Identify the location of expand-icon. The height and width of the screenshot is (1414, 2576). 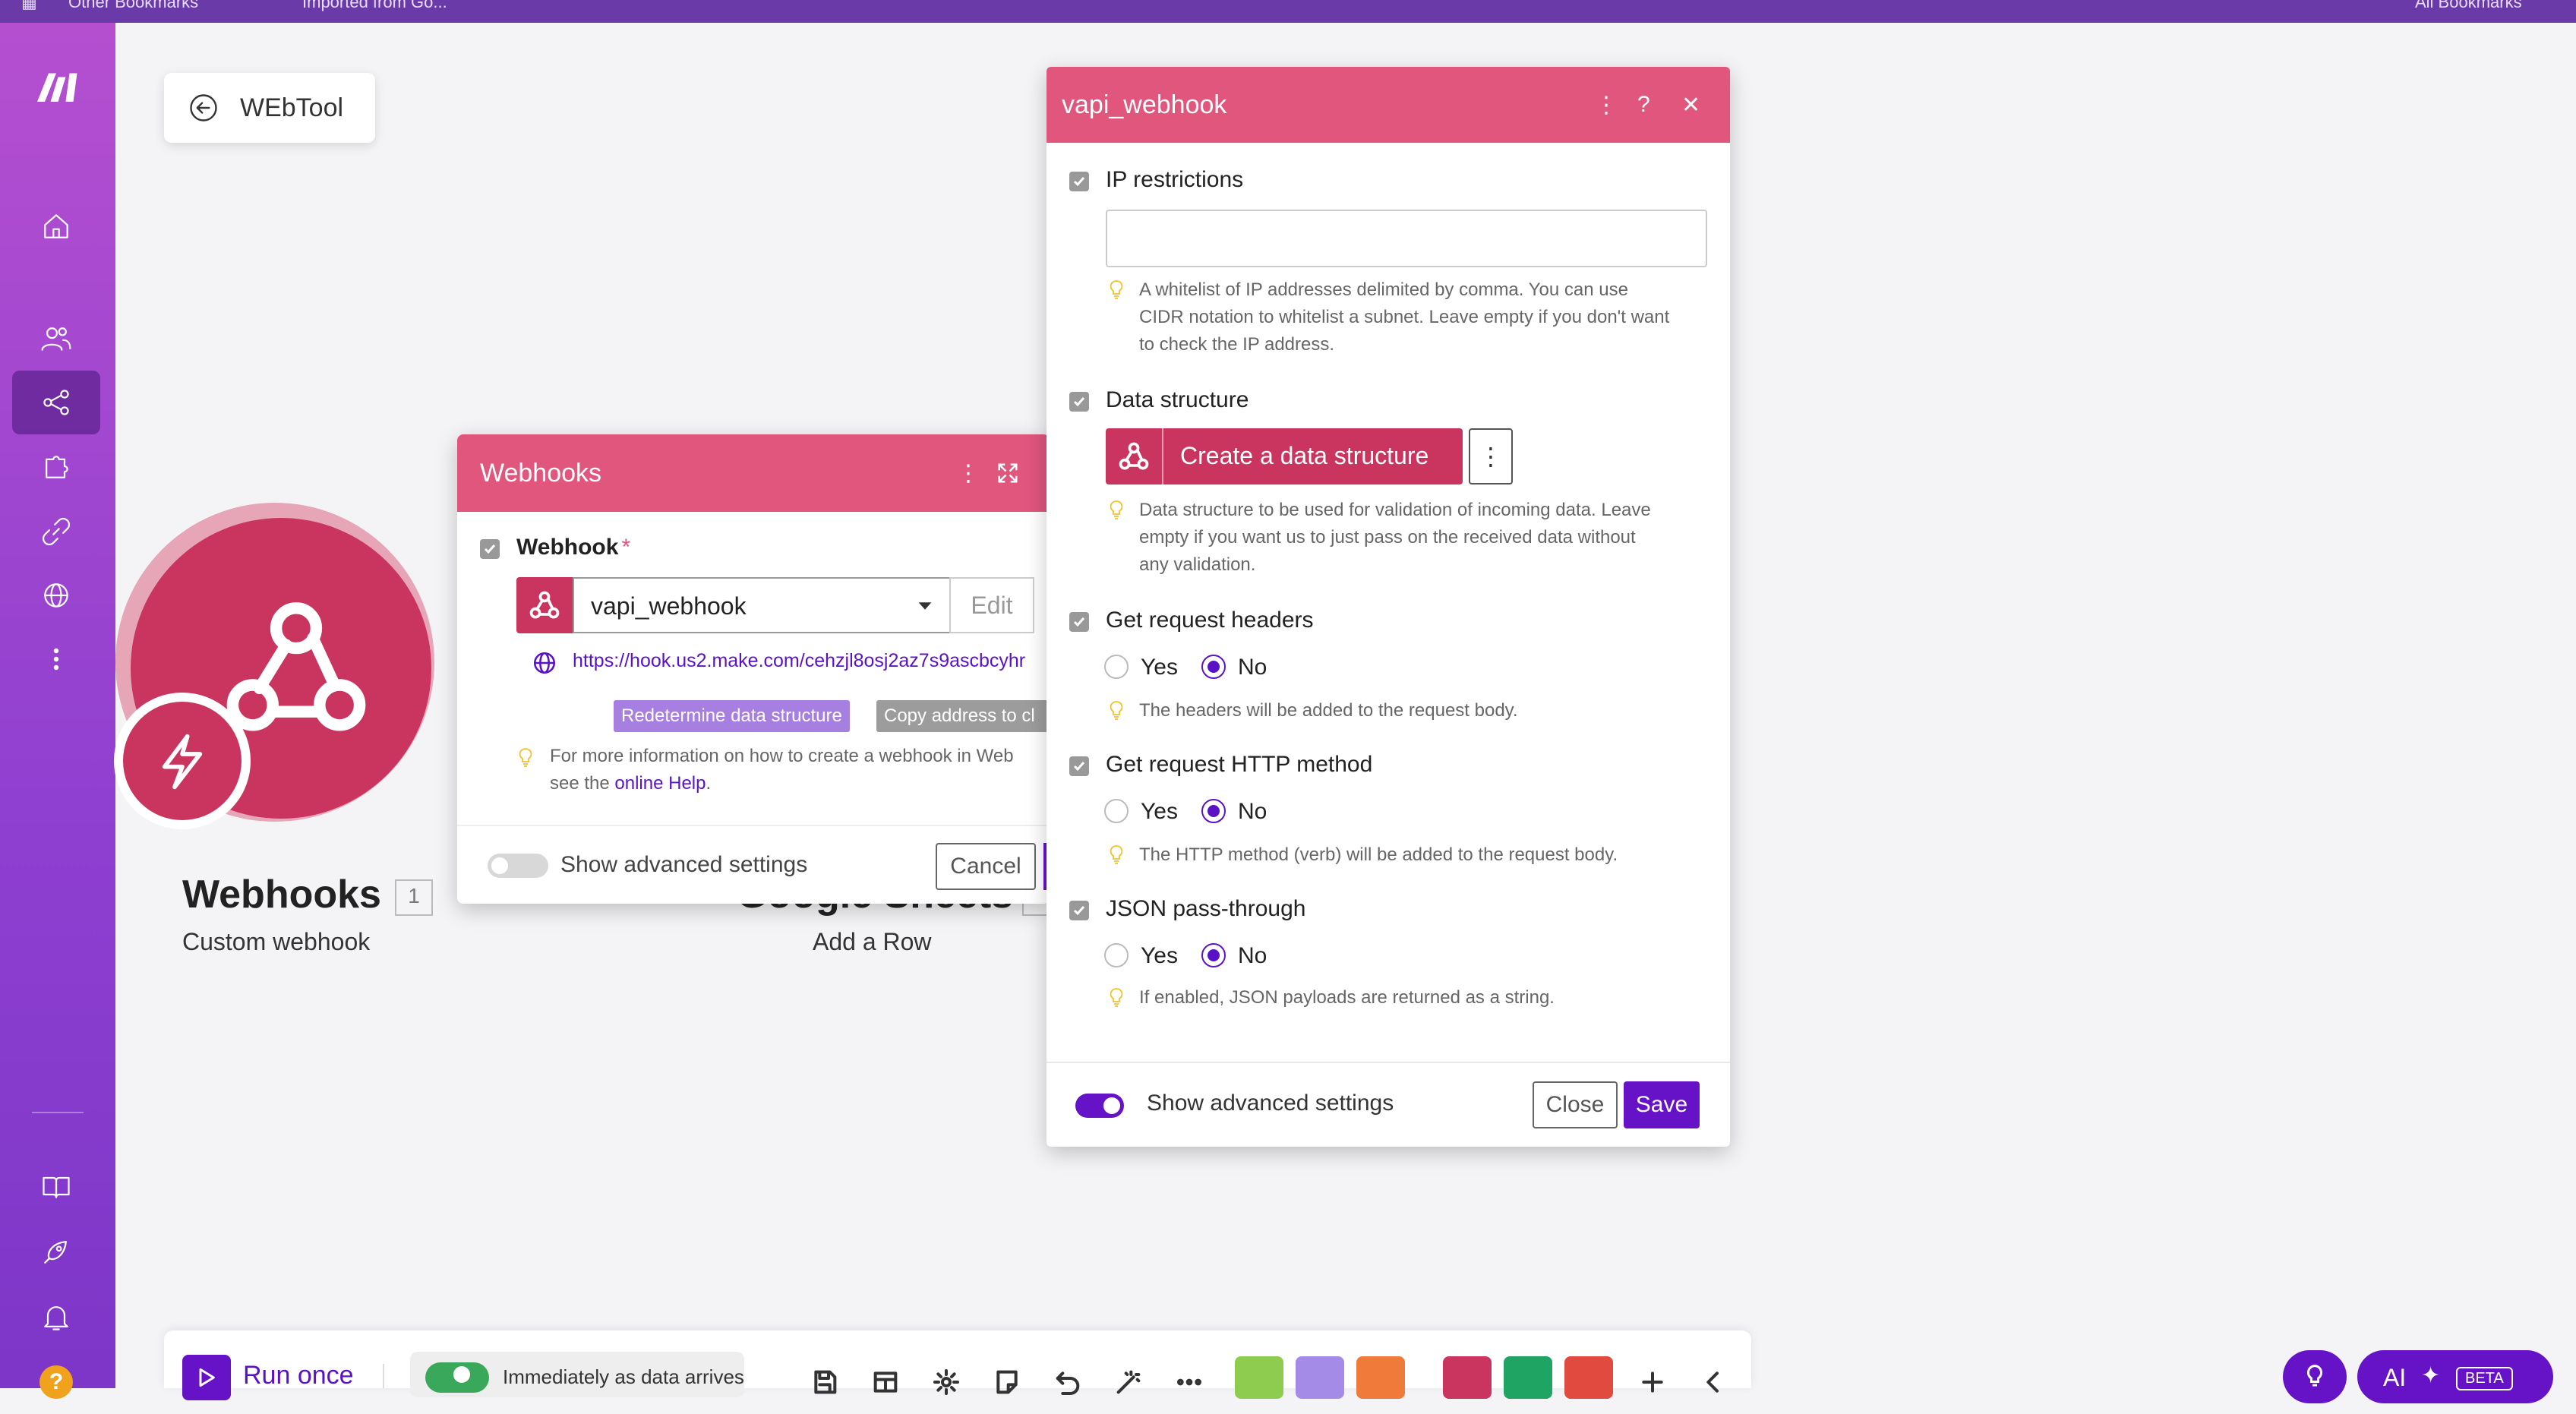
(1007, 473).